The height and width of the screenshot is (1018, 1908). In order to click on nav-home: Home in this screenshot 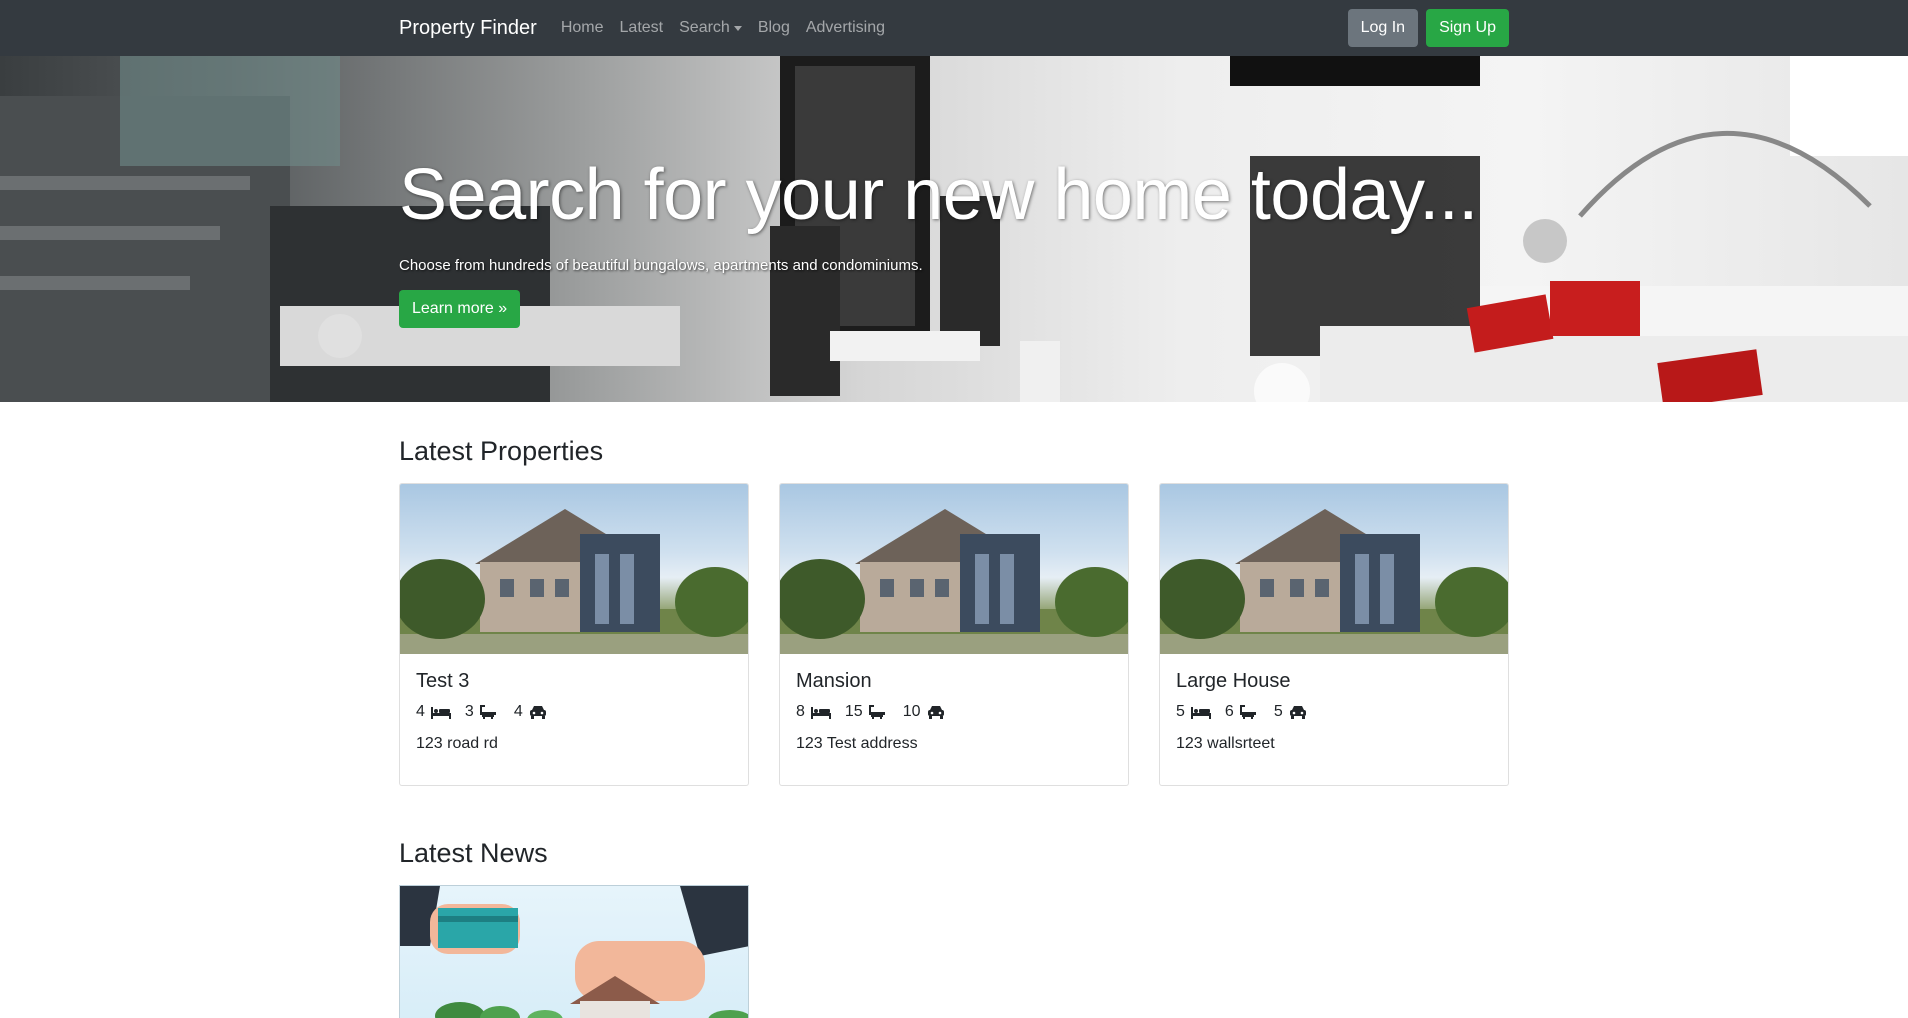, I will do `click(582, 28)`.